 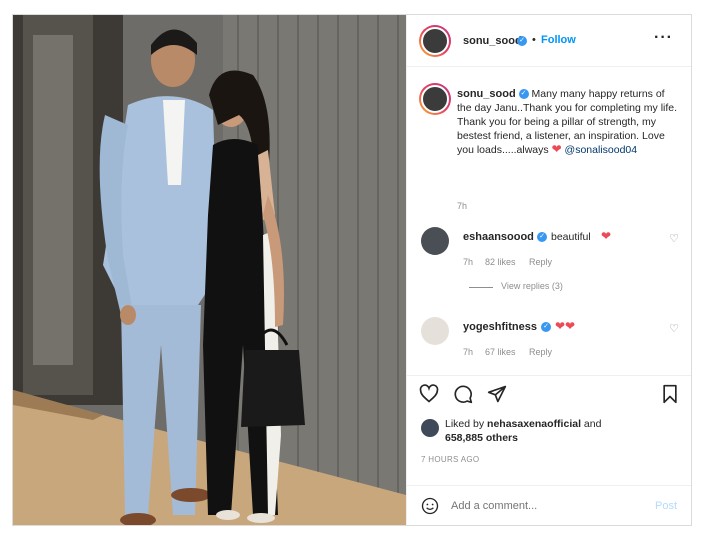 I want to click on comment-username: eshaansoood, so click(x=498, y=237).